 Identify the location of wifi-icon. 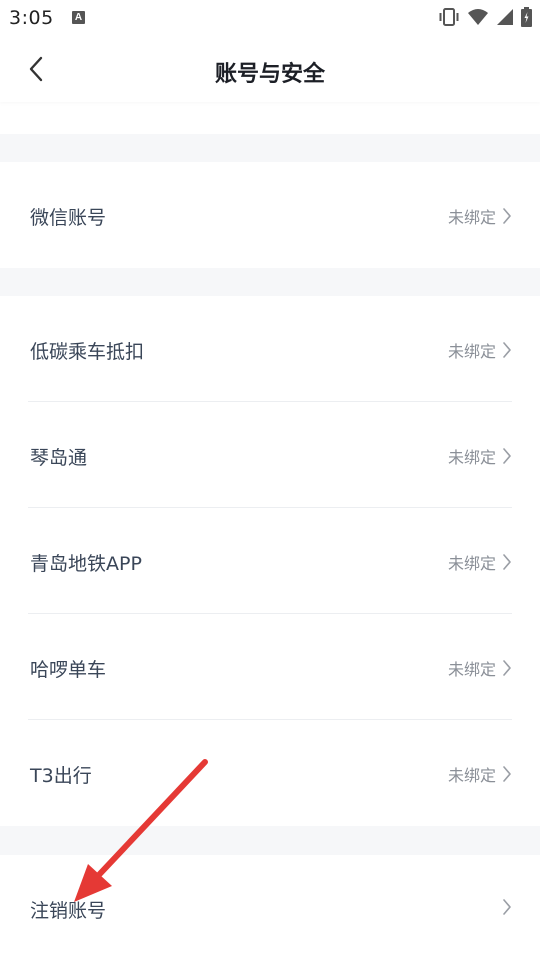
(478, 17).